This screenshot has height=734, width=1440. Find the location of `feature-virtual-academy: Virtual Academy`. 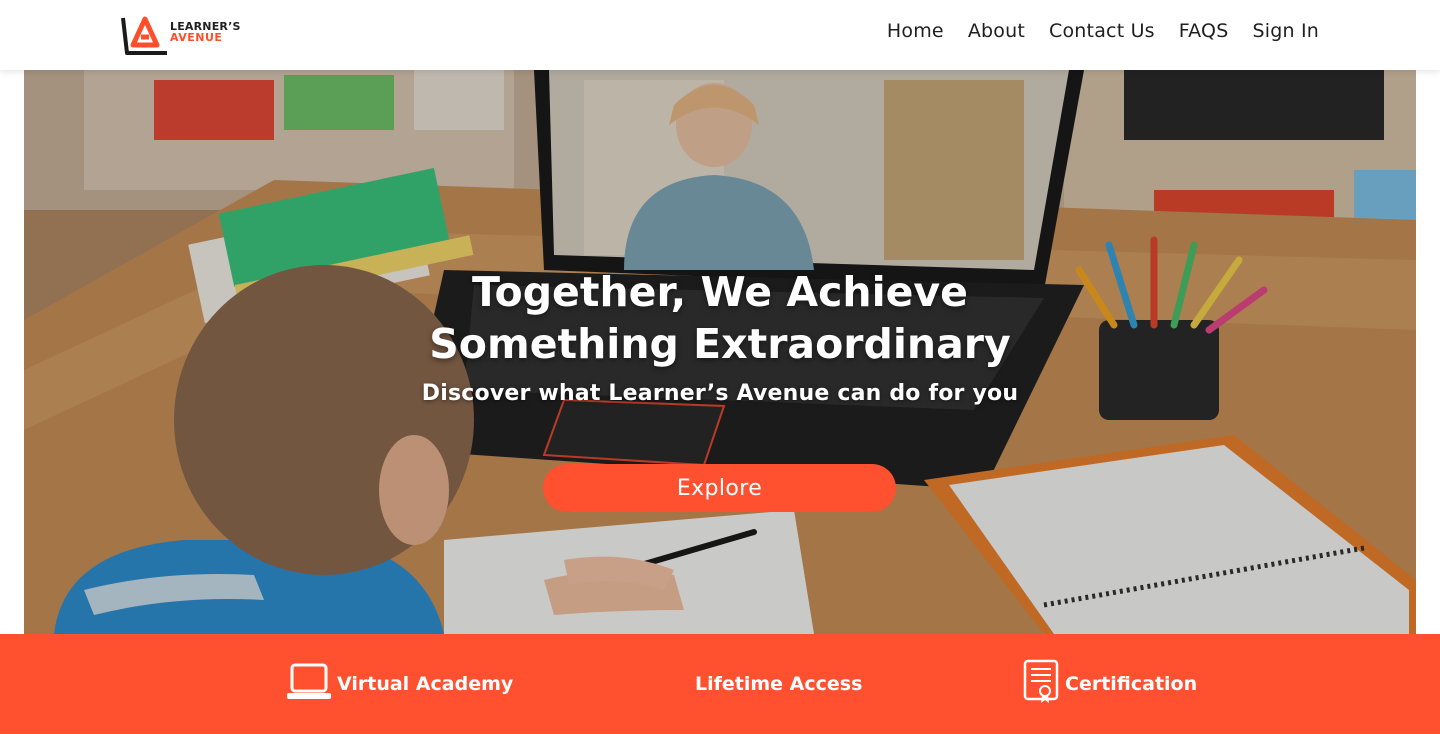

feature-virtual-academy: Virtual Academy is located at coordinates (400, 684).